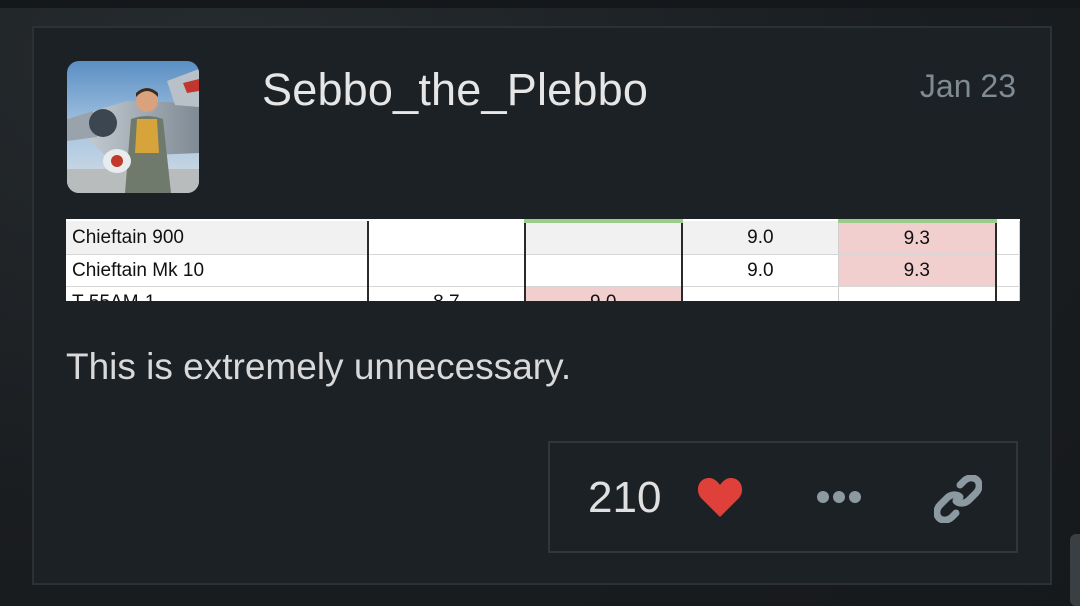 The height and width of the screenshot is (606, 1080). I want to click on ellipsis-icon, so click(839, 497).